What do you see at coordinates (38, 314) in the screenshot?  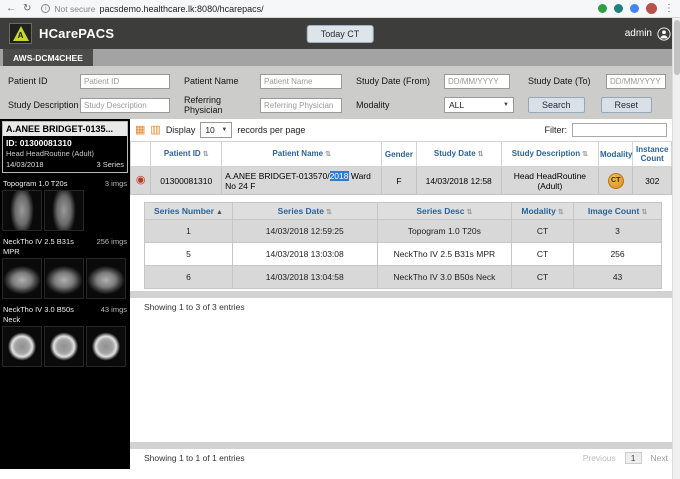 I see `series-group-name: NeckTho IV 3.0 B50s Neck` at bounding box center [38, 314].